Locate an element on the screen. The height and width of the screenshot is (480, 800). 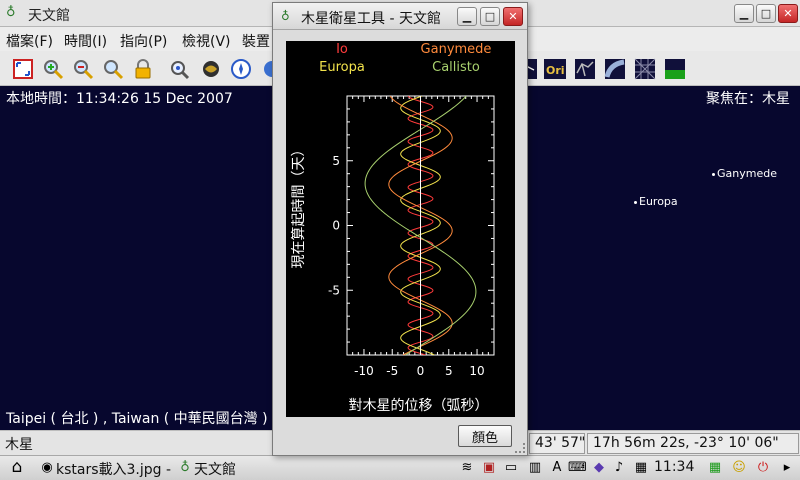
minimize-button: ▁ is located at coordinates (744, 13).